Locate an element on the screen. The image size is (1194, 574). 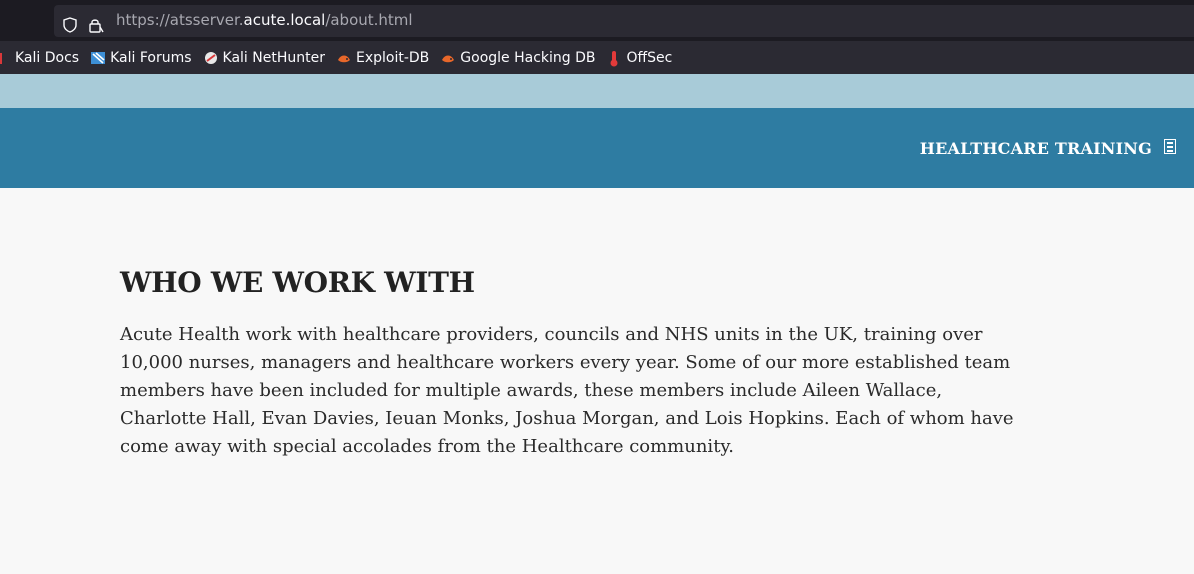
bookmark-label: Kali Docs is located at coordinates (47, 57).